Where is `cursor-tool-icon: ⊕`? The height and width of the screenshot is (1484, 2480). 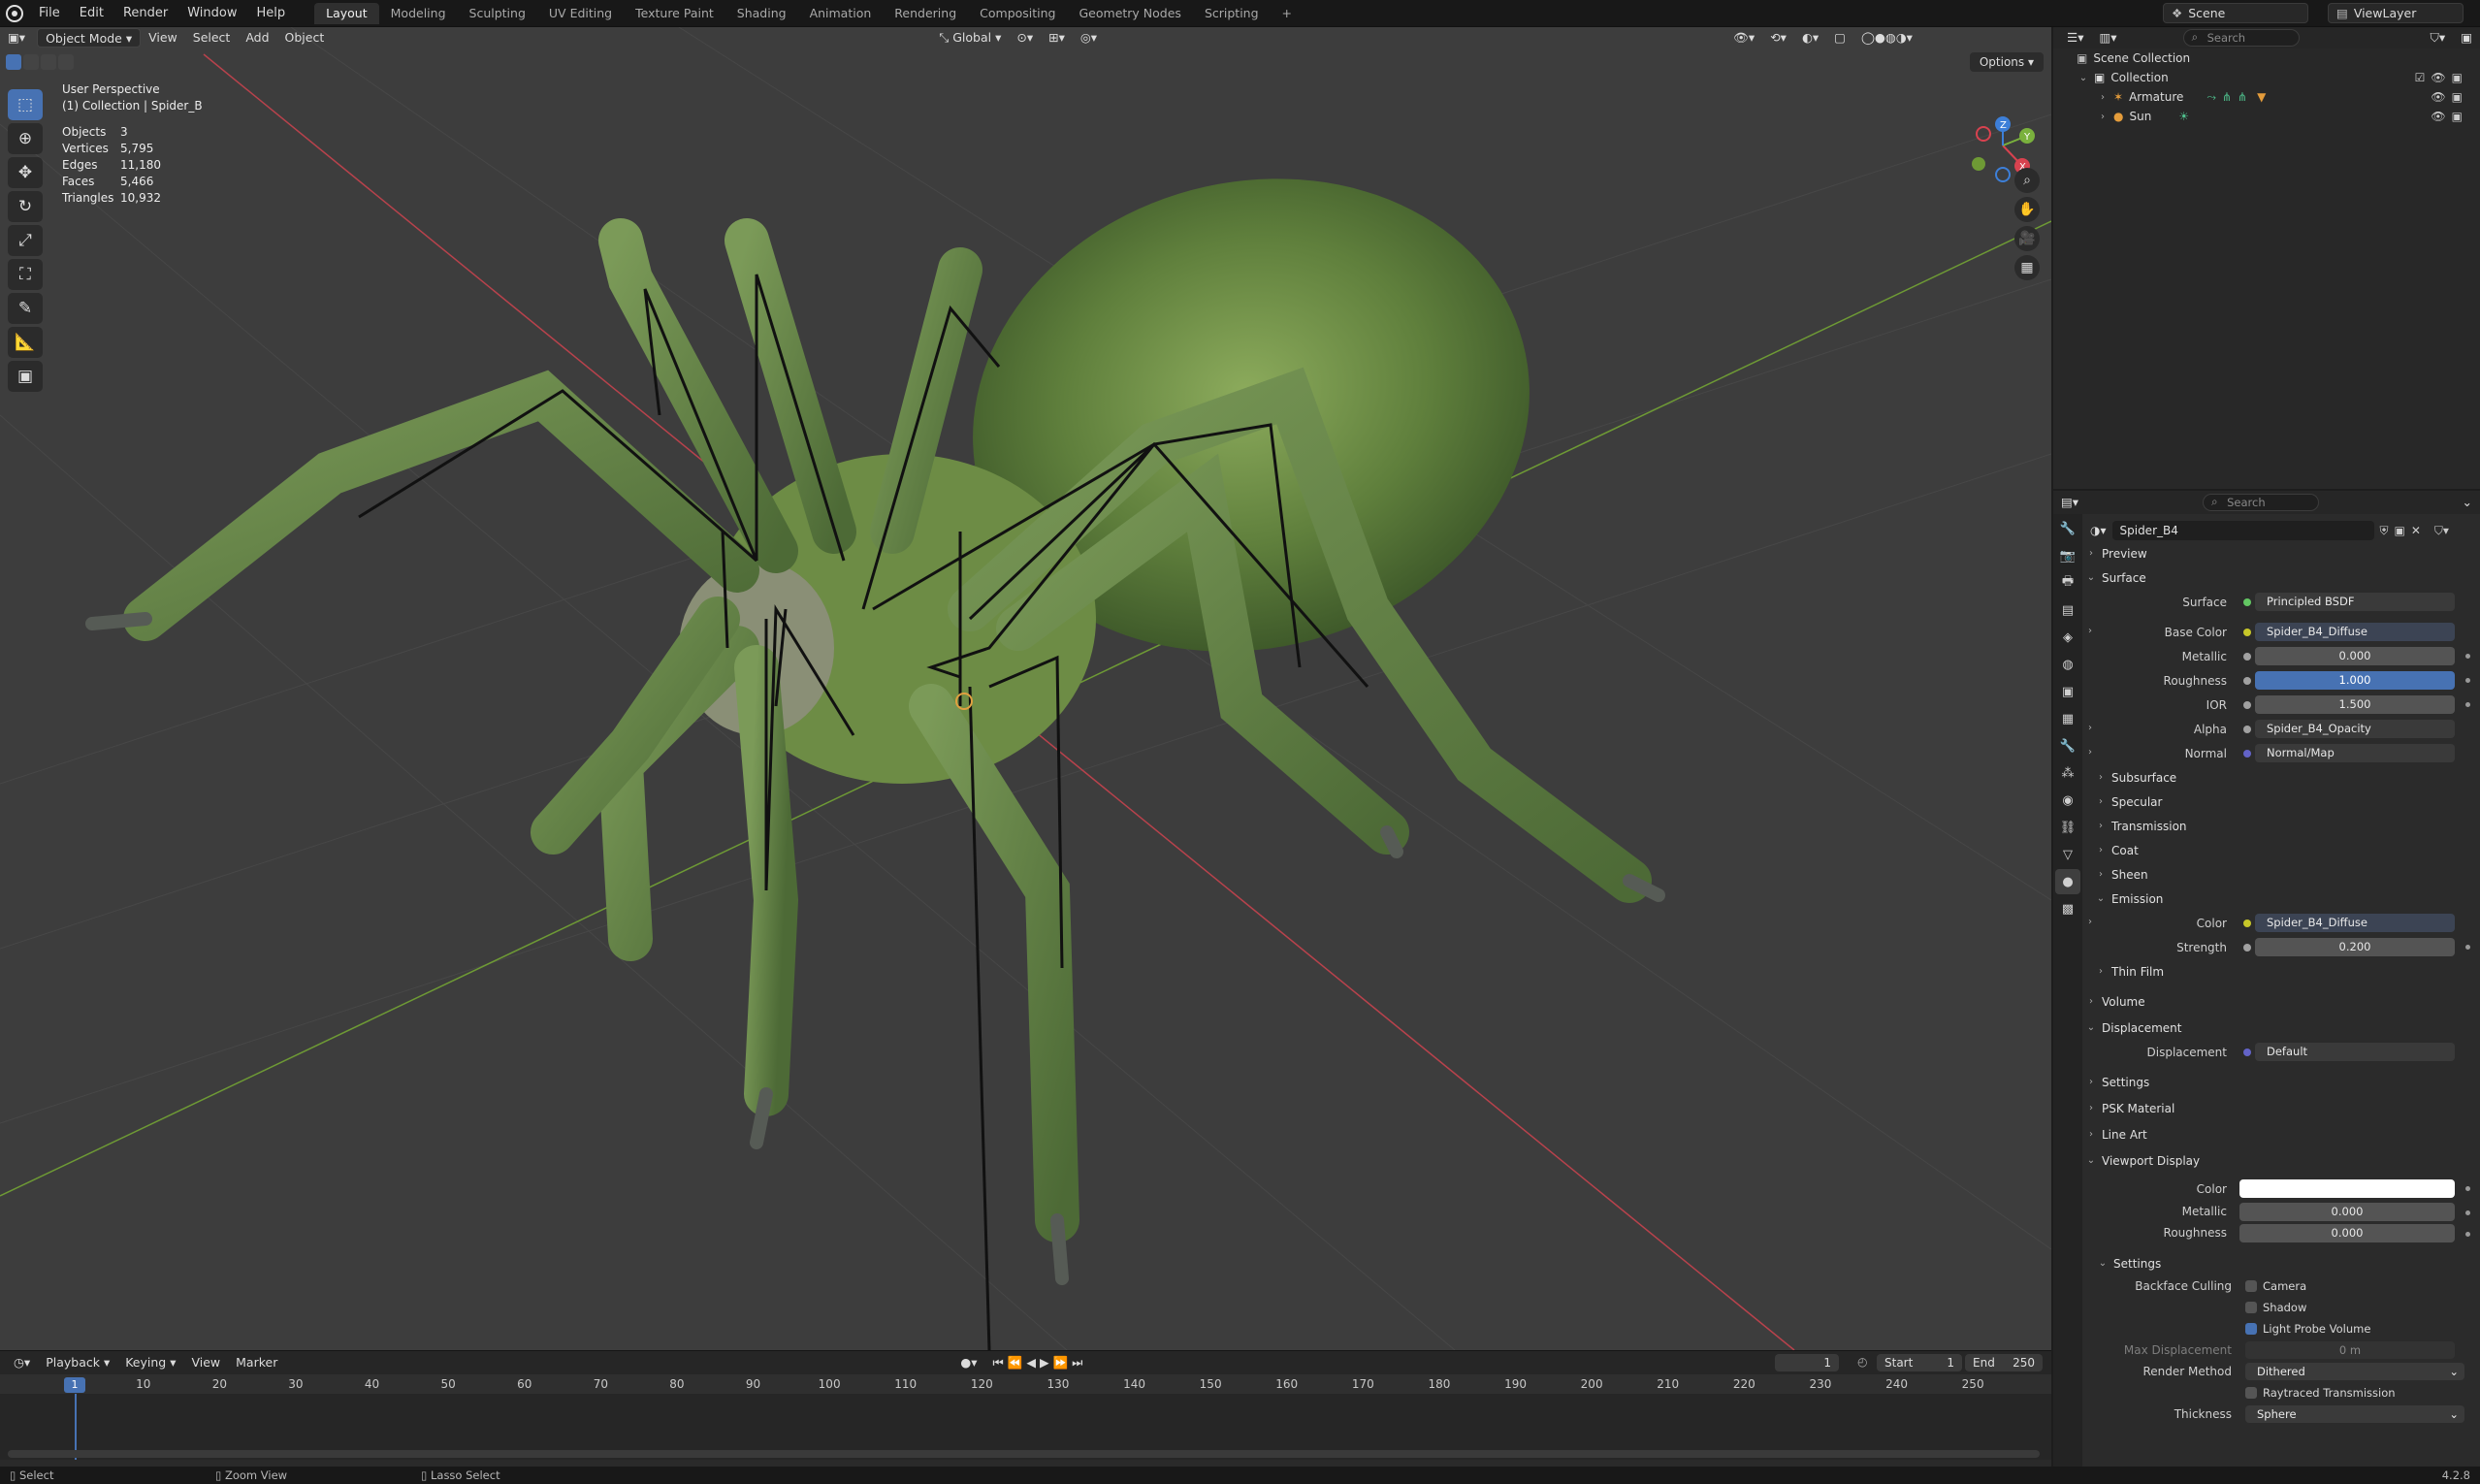
cursor-tool-icon: ⊕ is located at coordinates (25, 138).